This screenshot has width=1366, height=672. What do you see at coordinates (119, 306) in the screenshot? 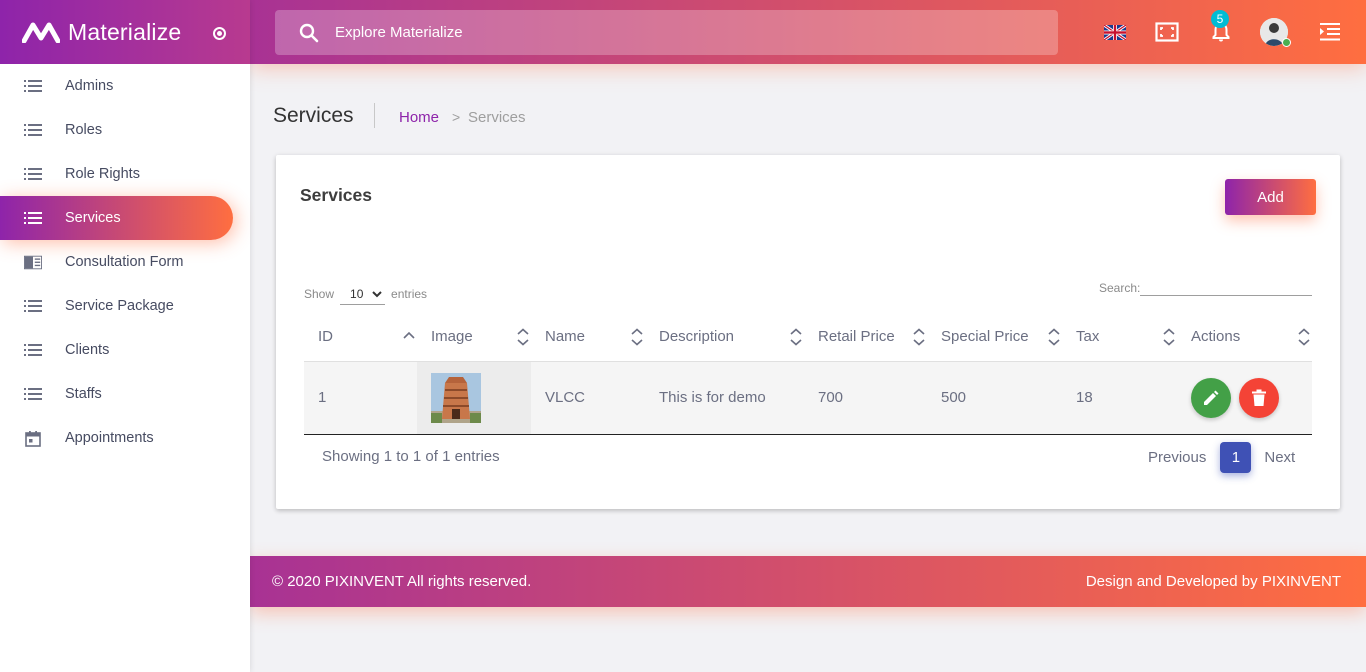
I see `sidebar-item-label: Service Package` at bounding box center [119, 306].